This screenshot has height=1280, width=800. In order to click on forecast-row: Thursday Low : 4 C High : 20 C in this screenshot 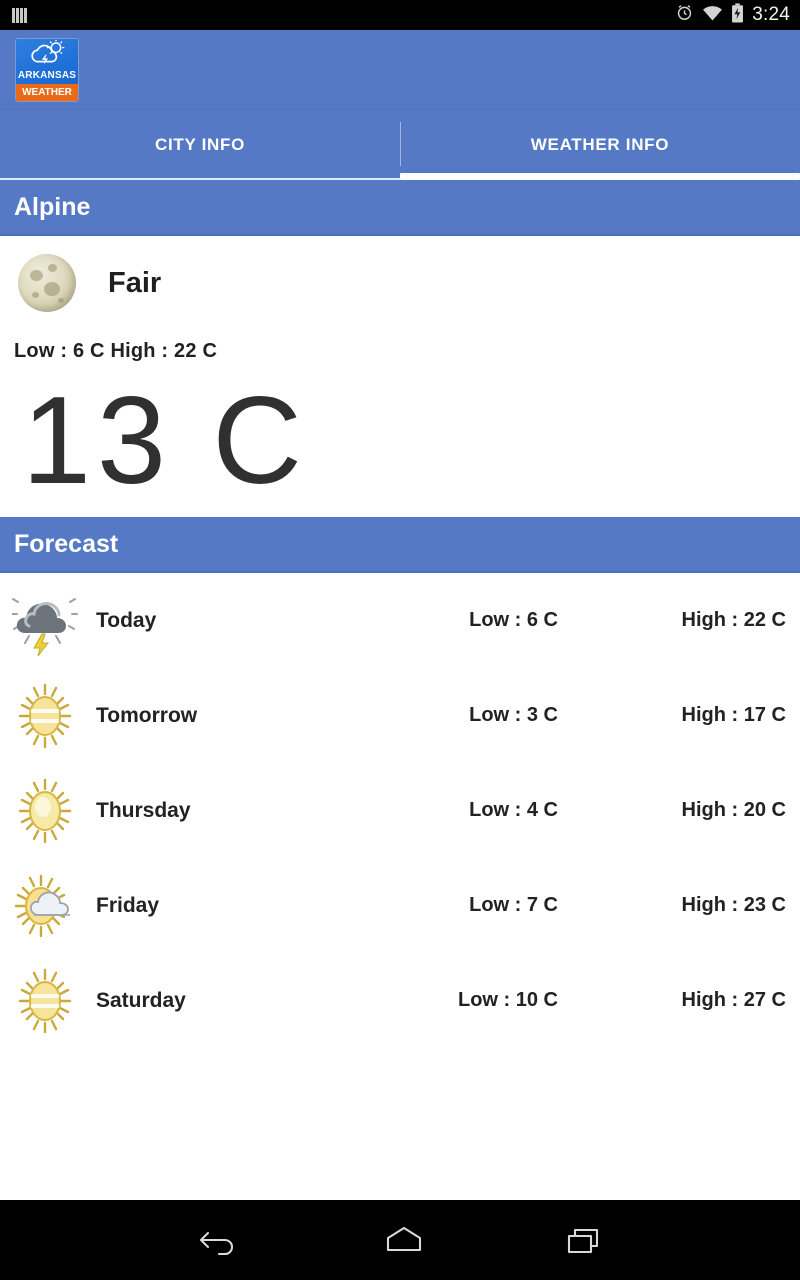, I will do `click(400, 810)`.